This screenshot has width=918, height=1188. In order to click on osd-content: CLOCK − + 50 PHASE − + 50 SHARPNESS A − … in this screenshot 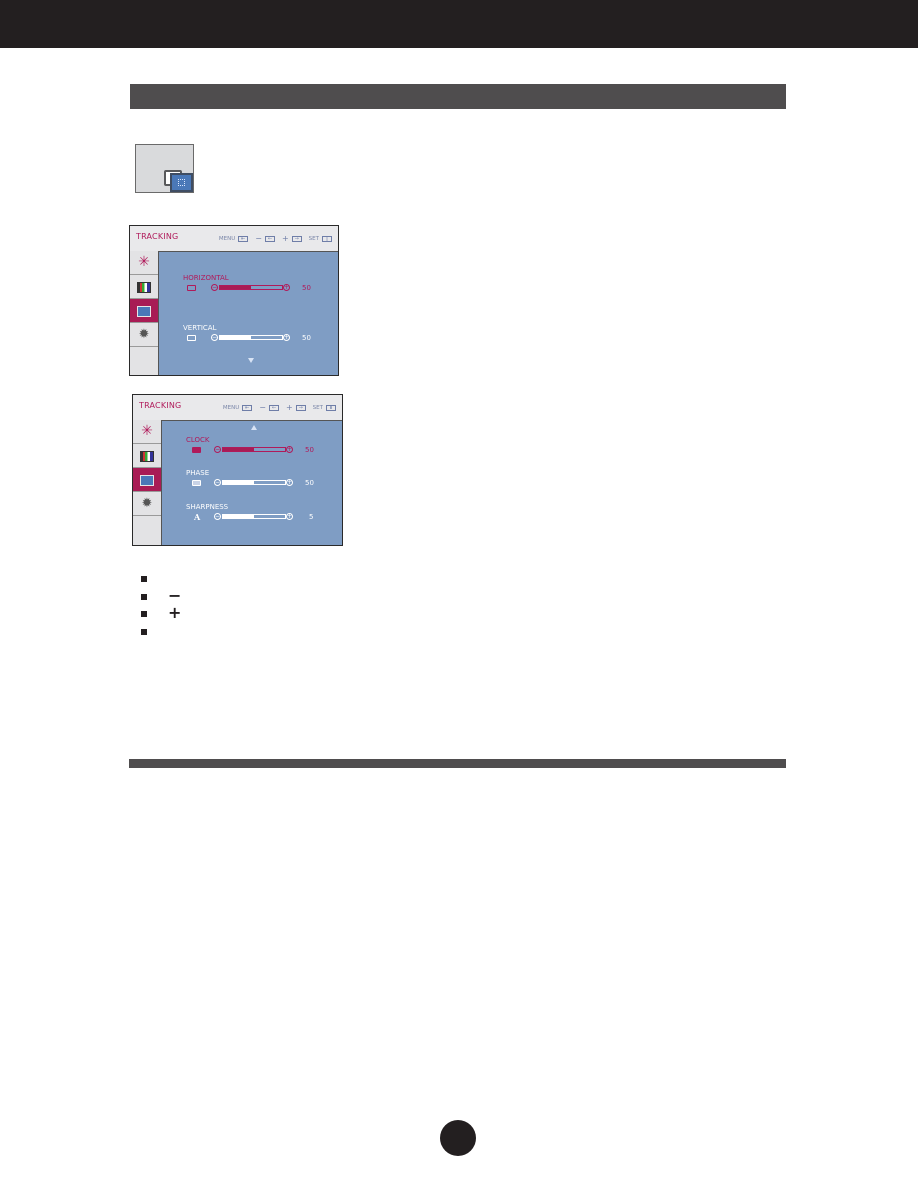, I will do `click(252, 483)`.